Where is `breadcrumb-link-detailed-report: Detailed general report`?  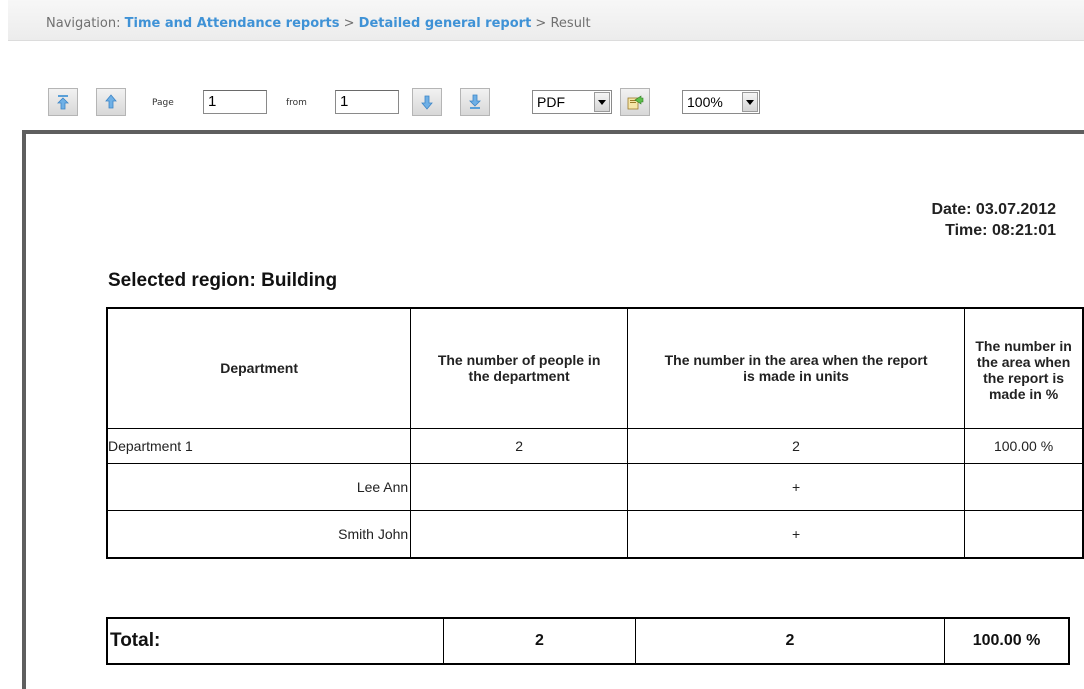
breadcrumb-link-detailed-report: Detailed general report is located at coordinates (445, 23).